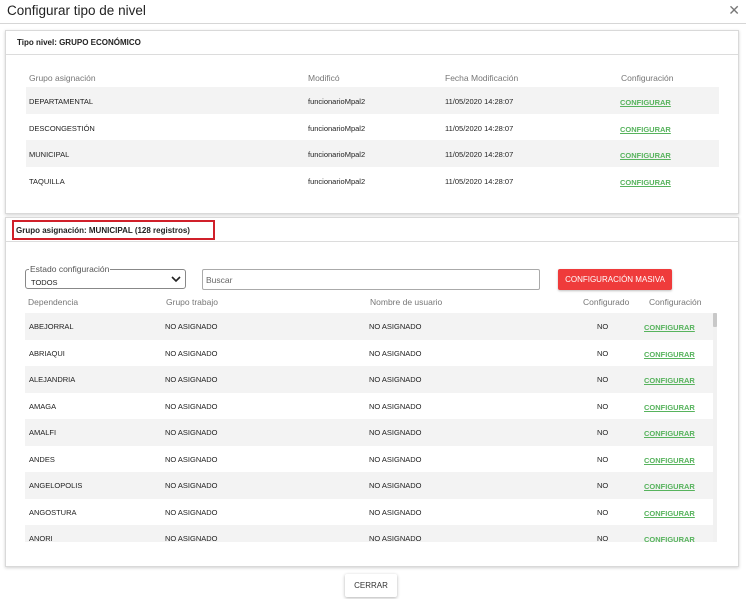 The image size is (746, 599). I want to click on dialog-title: Configurar tipo de nivel, so click(76, 10).